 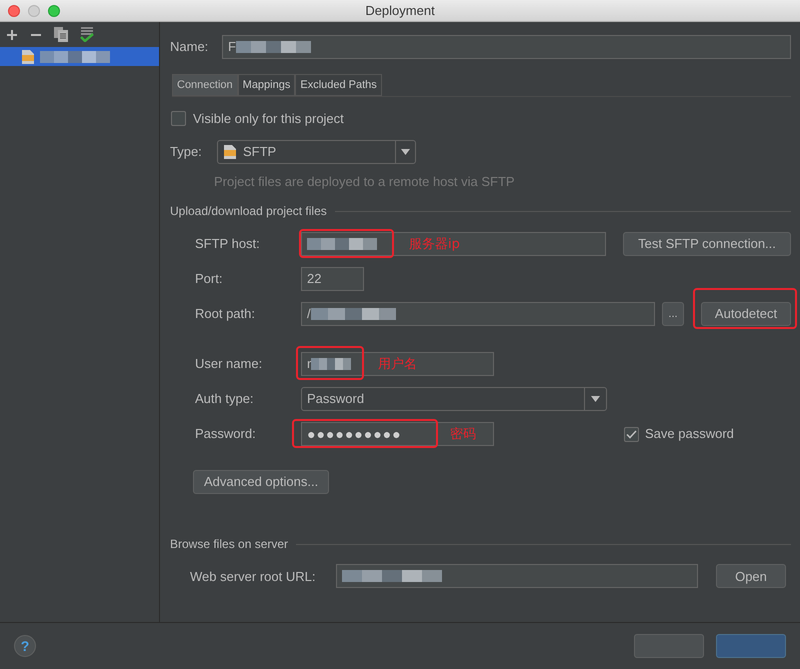 What do you see at coordinates (248, 211) in the screenshot?
I see `section-title: Upload/download project files` at bounding box center [248, 211].